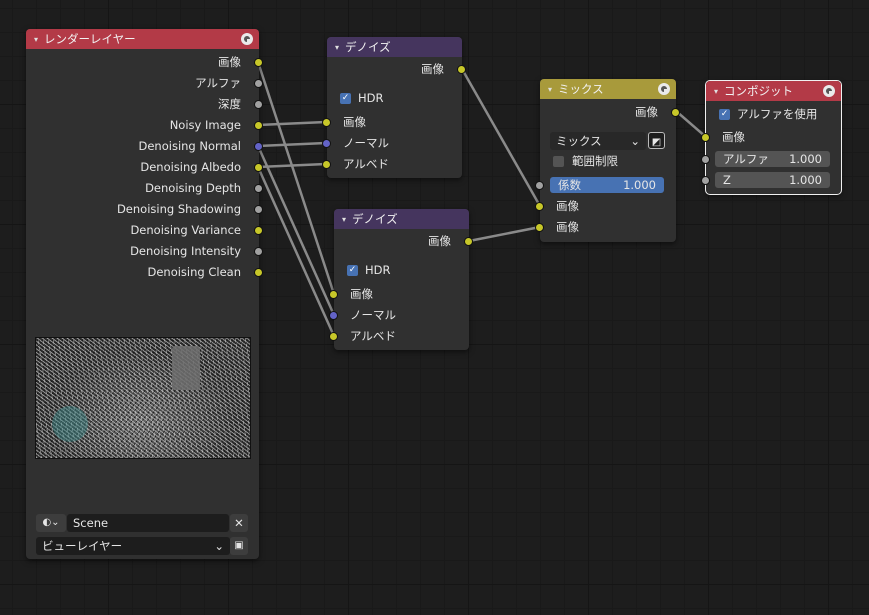 The width and height of the screenshot is (869, 615). What do you see at coordinates (366, 143) in the screenshot?
I see `input-normal-label: ノーマル` at bounding box center [366, 143].